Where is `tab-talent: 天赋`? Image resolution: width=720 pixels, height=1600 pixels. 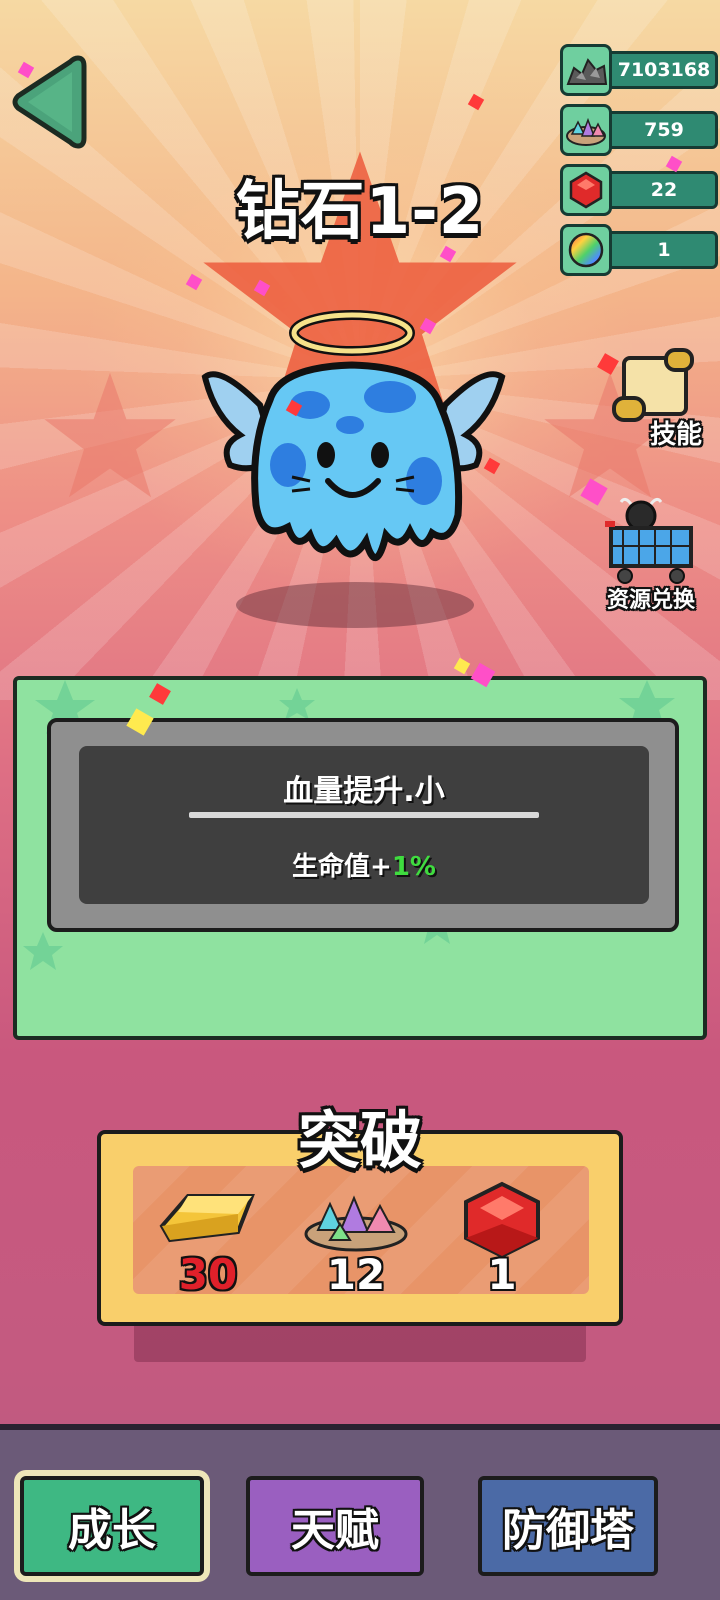
tab-talent: 天赋 is located at coordinates (335, 1526).